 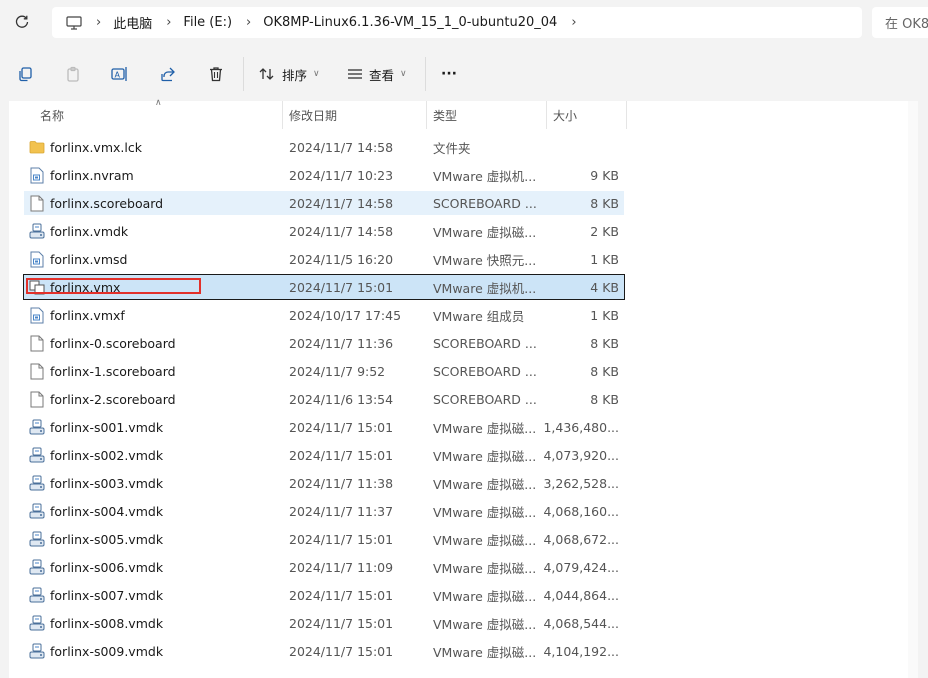 What do you see at coordinates (449, 74) in the screenshot?
I see `more-options-button: ···` at bounding box center [449, 74].